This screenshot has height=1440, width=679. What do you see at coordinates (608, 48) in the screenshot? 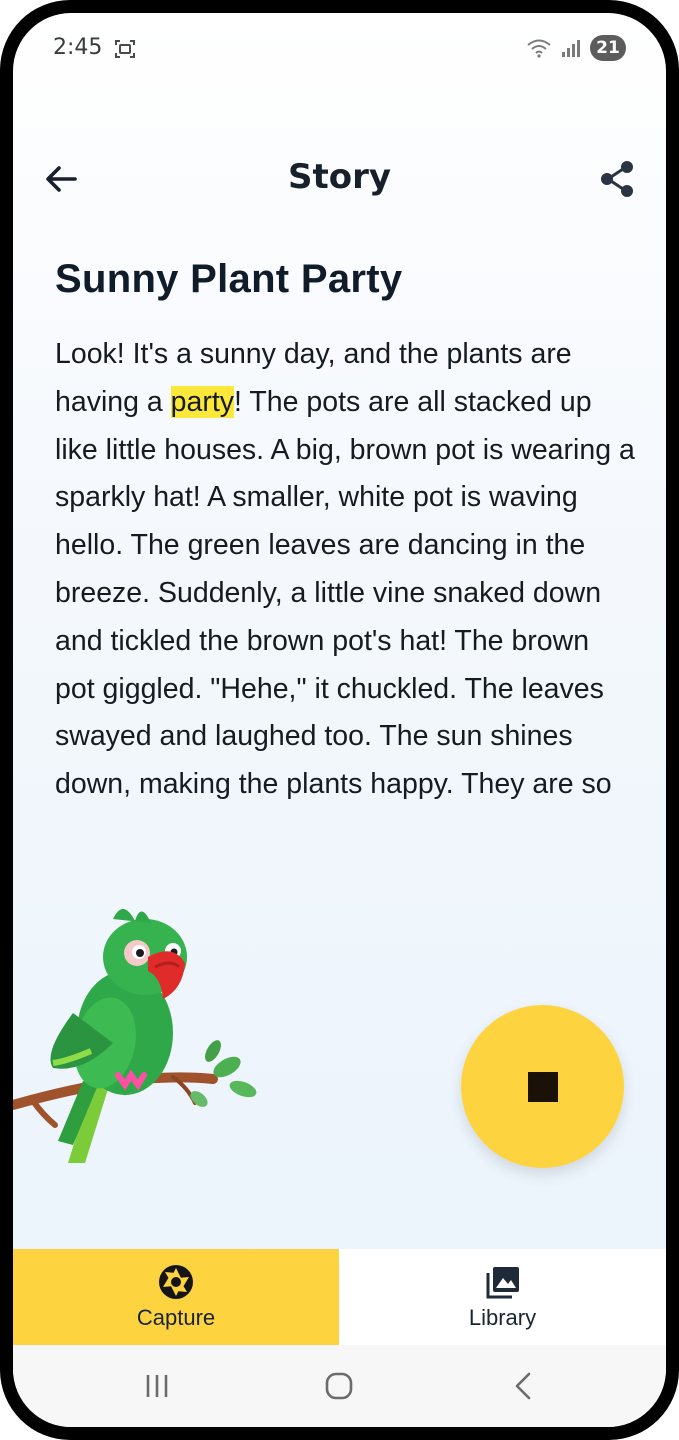
I see `battery-icon: 21` at bounding box center [608, 48].